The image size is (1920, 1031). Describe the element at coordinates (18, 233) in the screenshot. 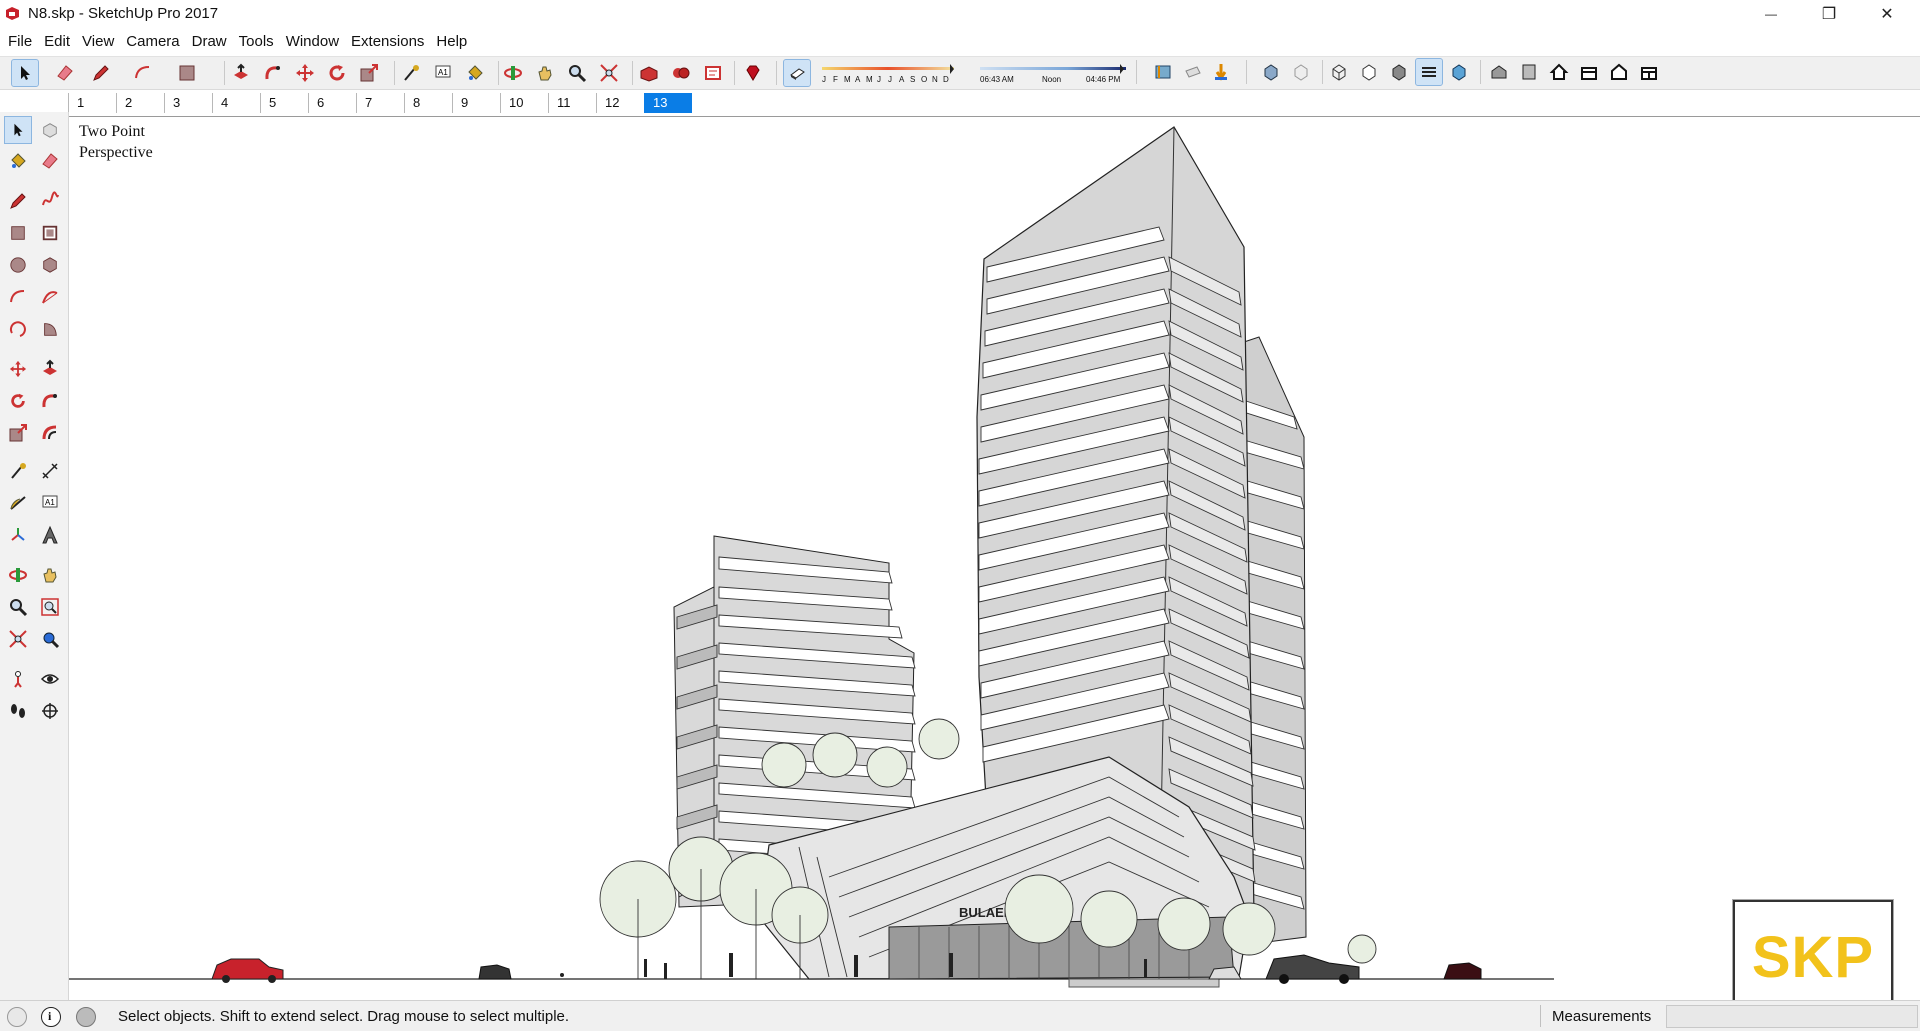

I see `rectangle-tool` at that location.